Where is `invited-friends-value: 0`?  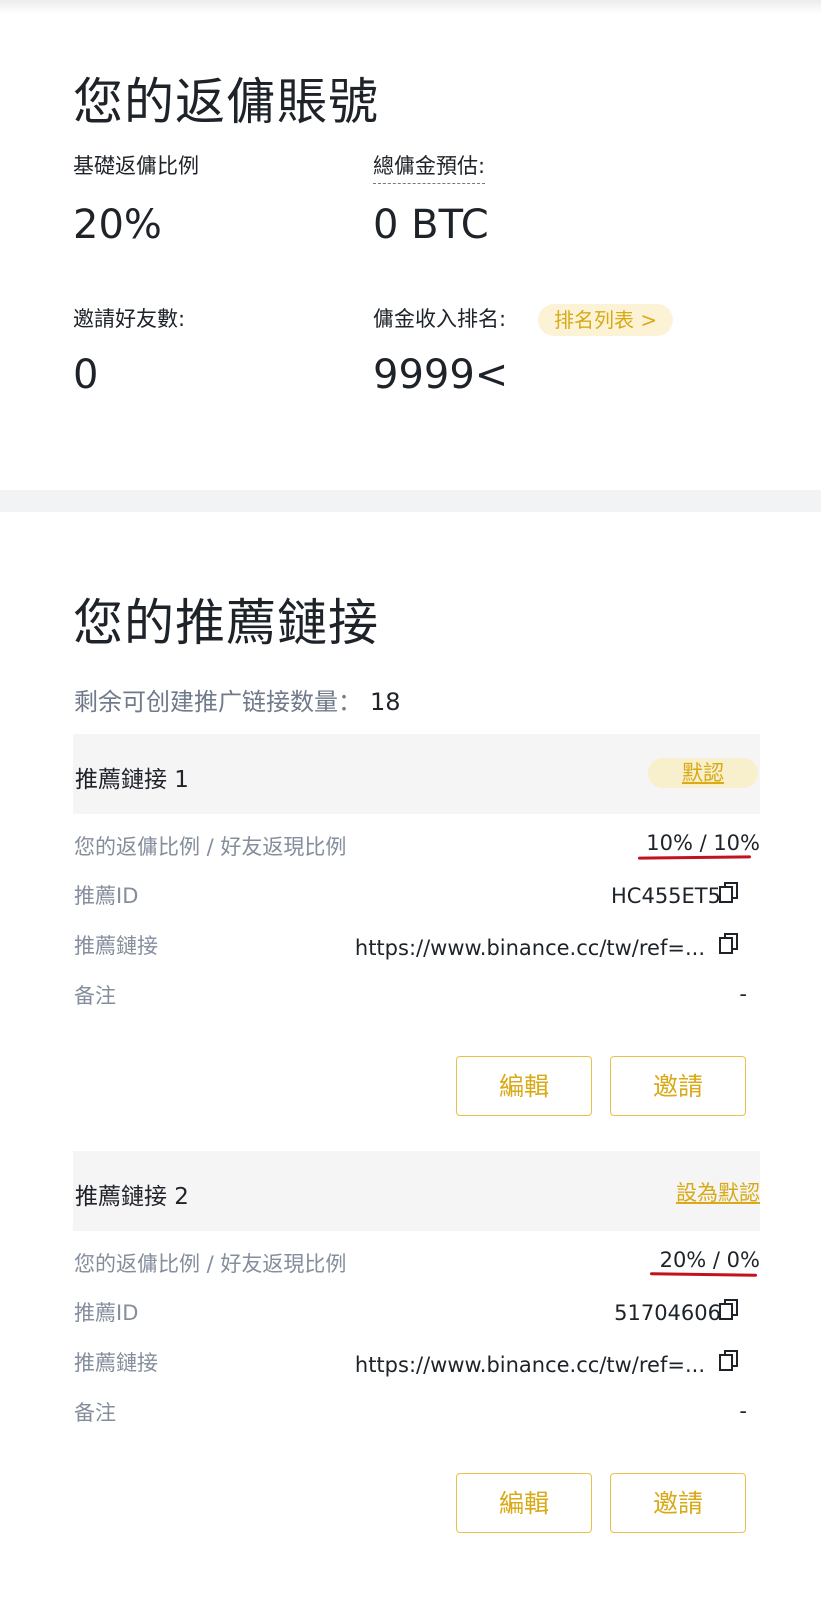
invited-friends-value: 0 is located at coordinates (86, 375).